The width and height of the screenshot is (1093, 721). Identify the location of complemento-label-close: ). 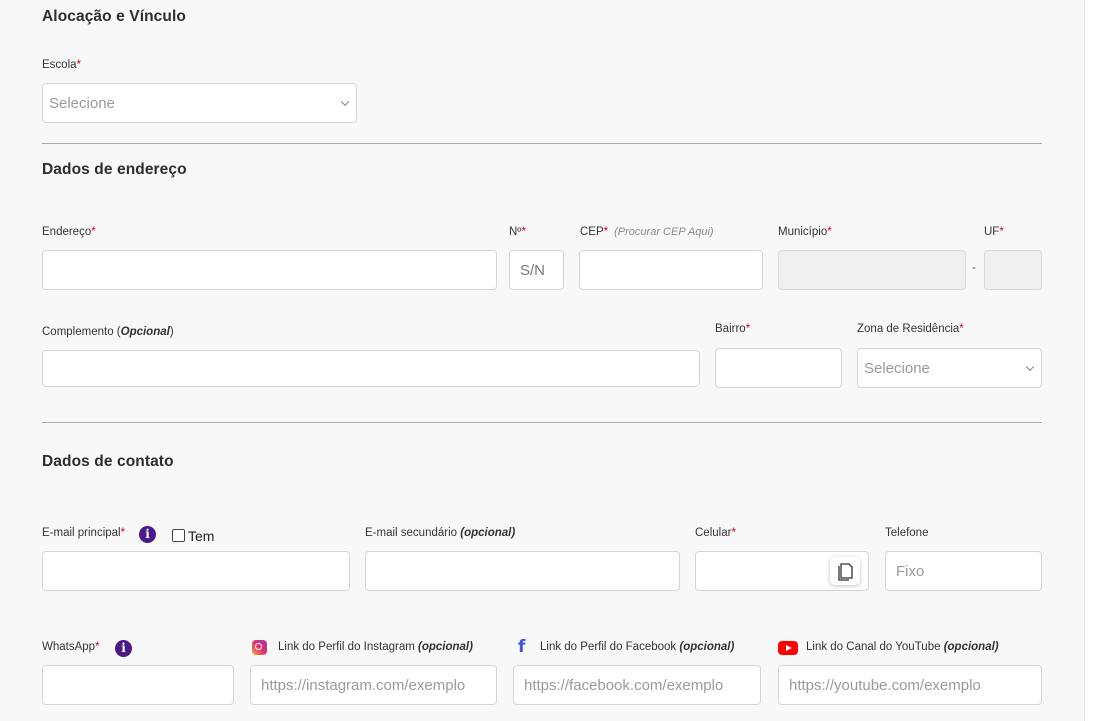
(171, 332).